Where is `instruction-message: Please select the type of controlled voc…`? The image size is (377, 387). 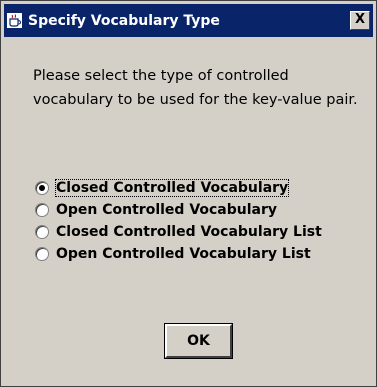
instruction-message: Please select the type of controlled voc… is located at coordinates (195, 88).